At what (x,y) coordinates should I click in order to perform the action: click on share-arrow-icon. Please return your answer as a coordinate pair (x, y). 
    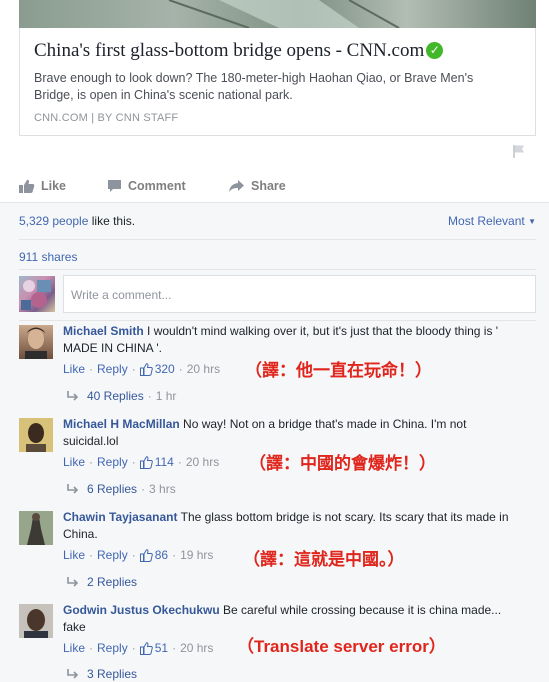
    Looking at the image, I should click on (236, 186).